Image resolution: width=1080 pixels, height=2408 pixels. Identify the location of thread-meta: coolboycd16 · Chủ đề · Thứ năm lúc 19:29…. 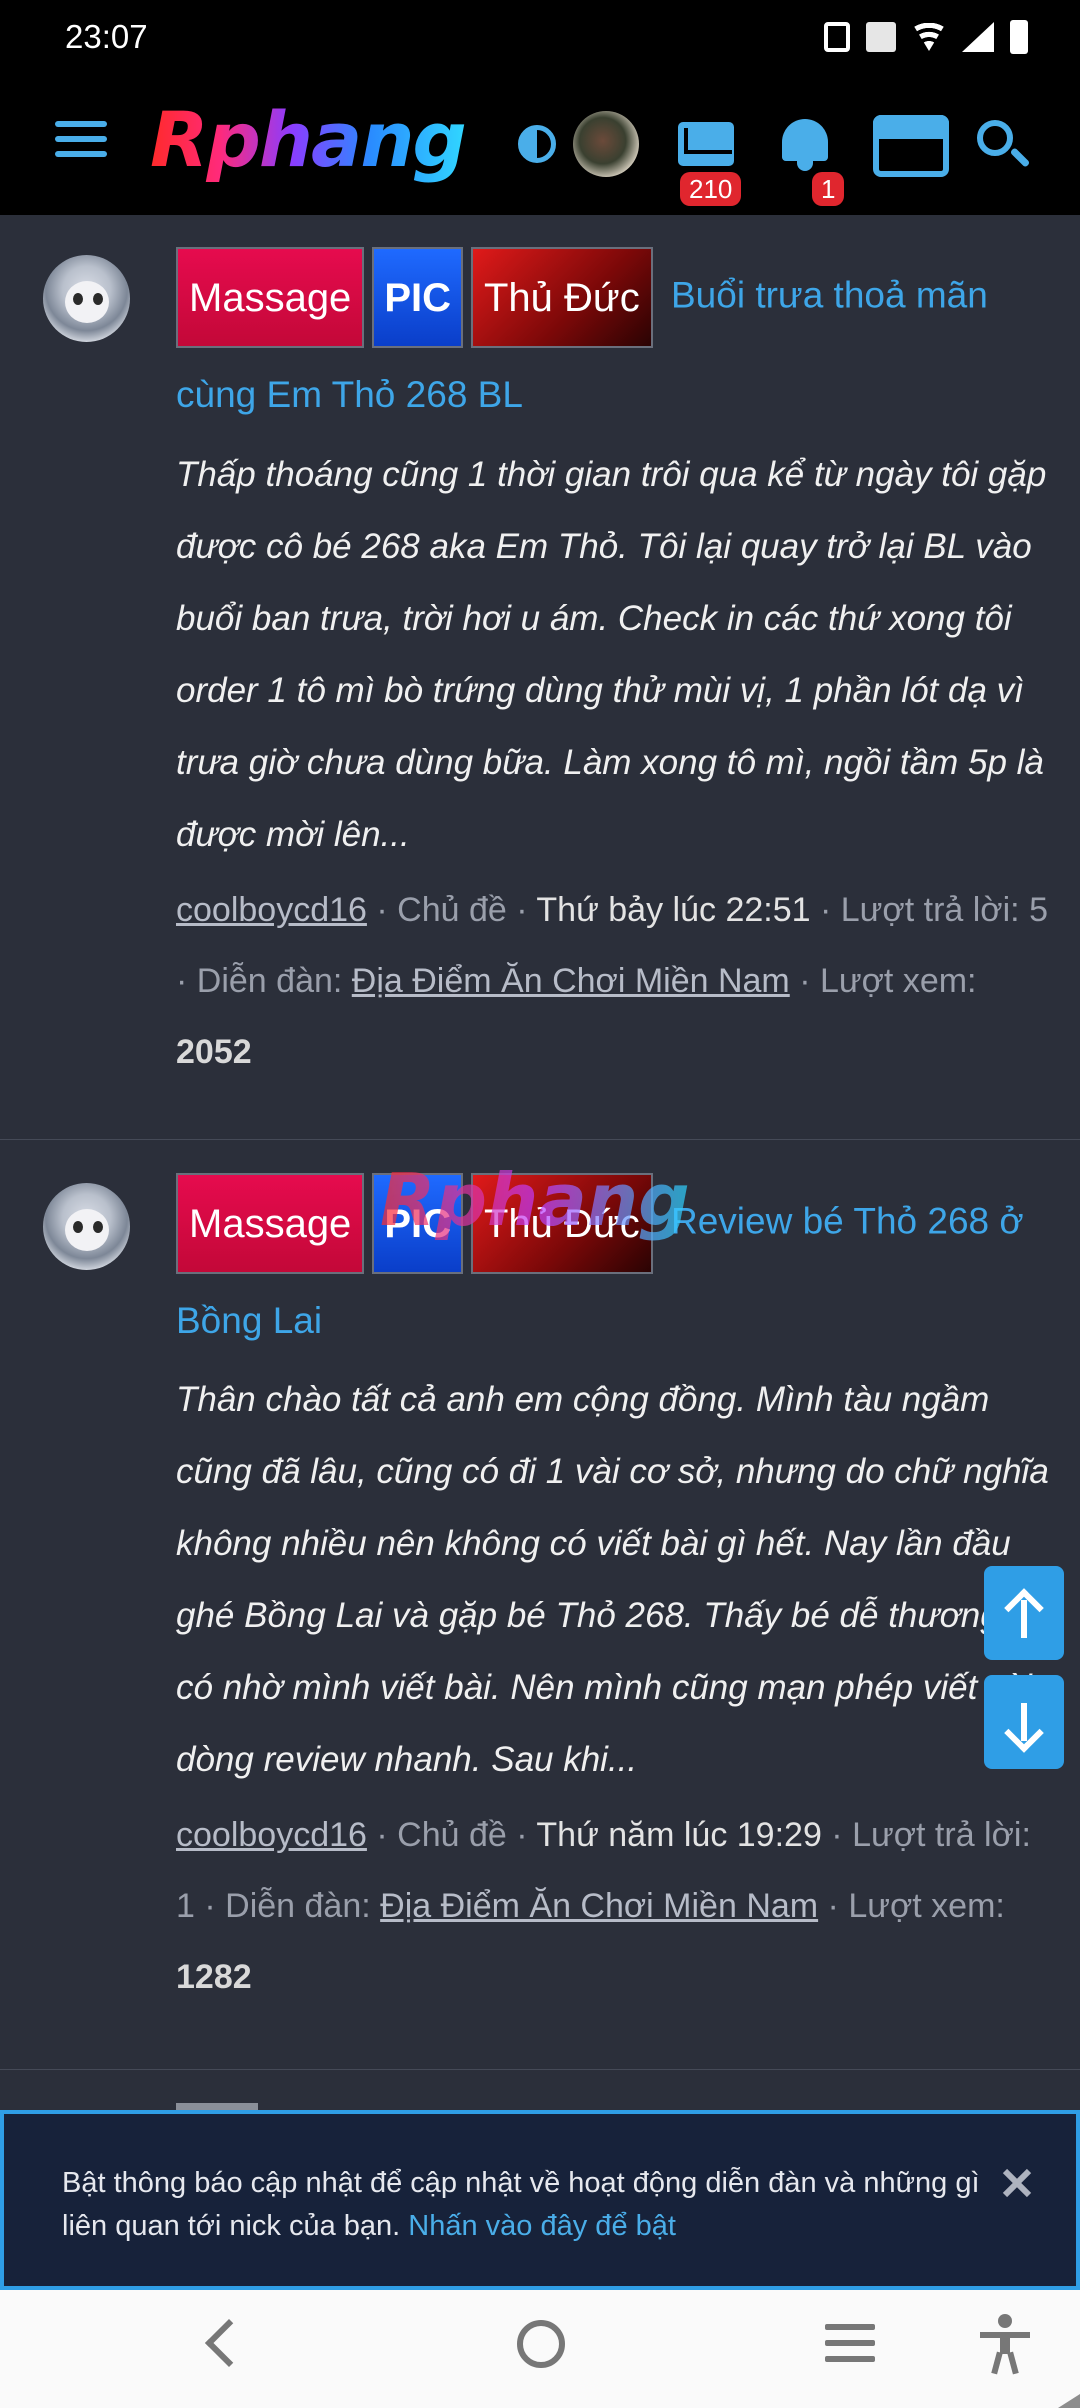
(603, 1906).